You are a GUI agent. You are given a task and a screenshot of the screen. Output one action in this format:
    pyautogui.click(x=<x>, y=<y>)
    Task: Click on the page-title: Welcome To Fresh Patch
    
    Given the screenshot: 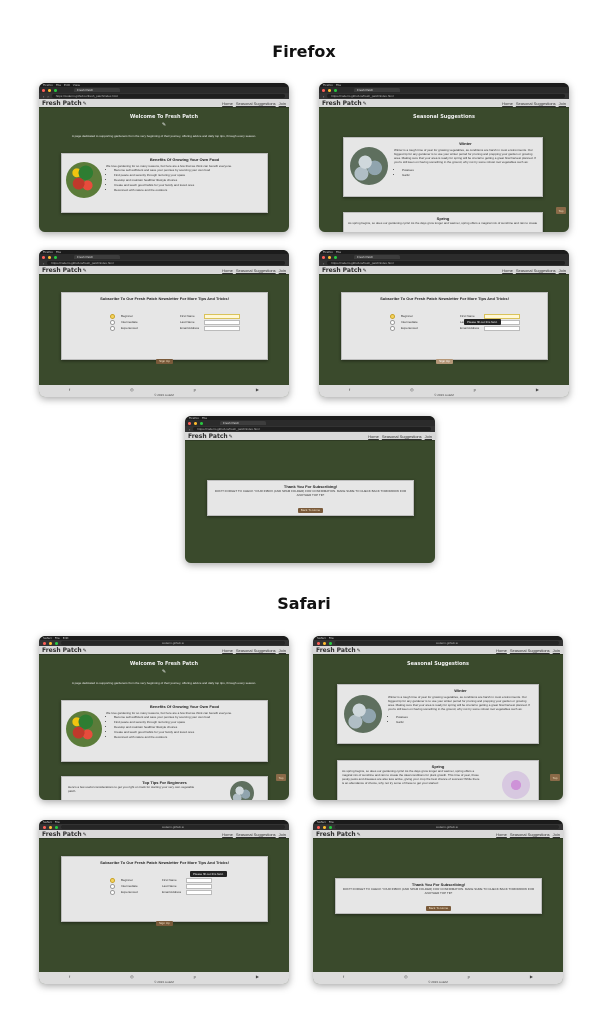 What is the action you would take?
    pyautogui.click(x=164, y=664)
    